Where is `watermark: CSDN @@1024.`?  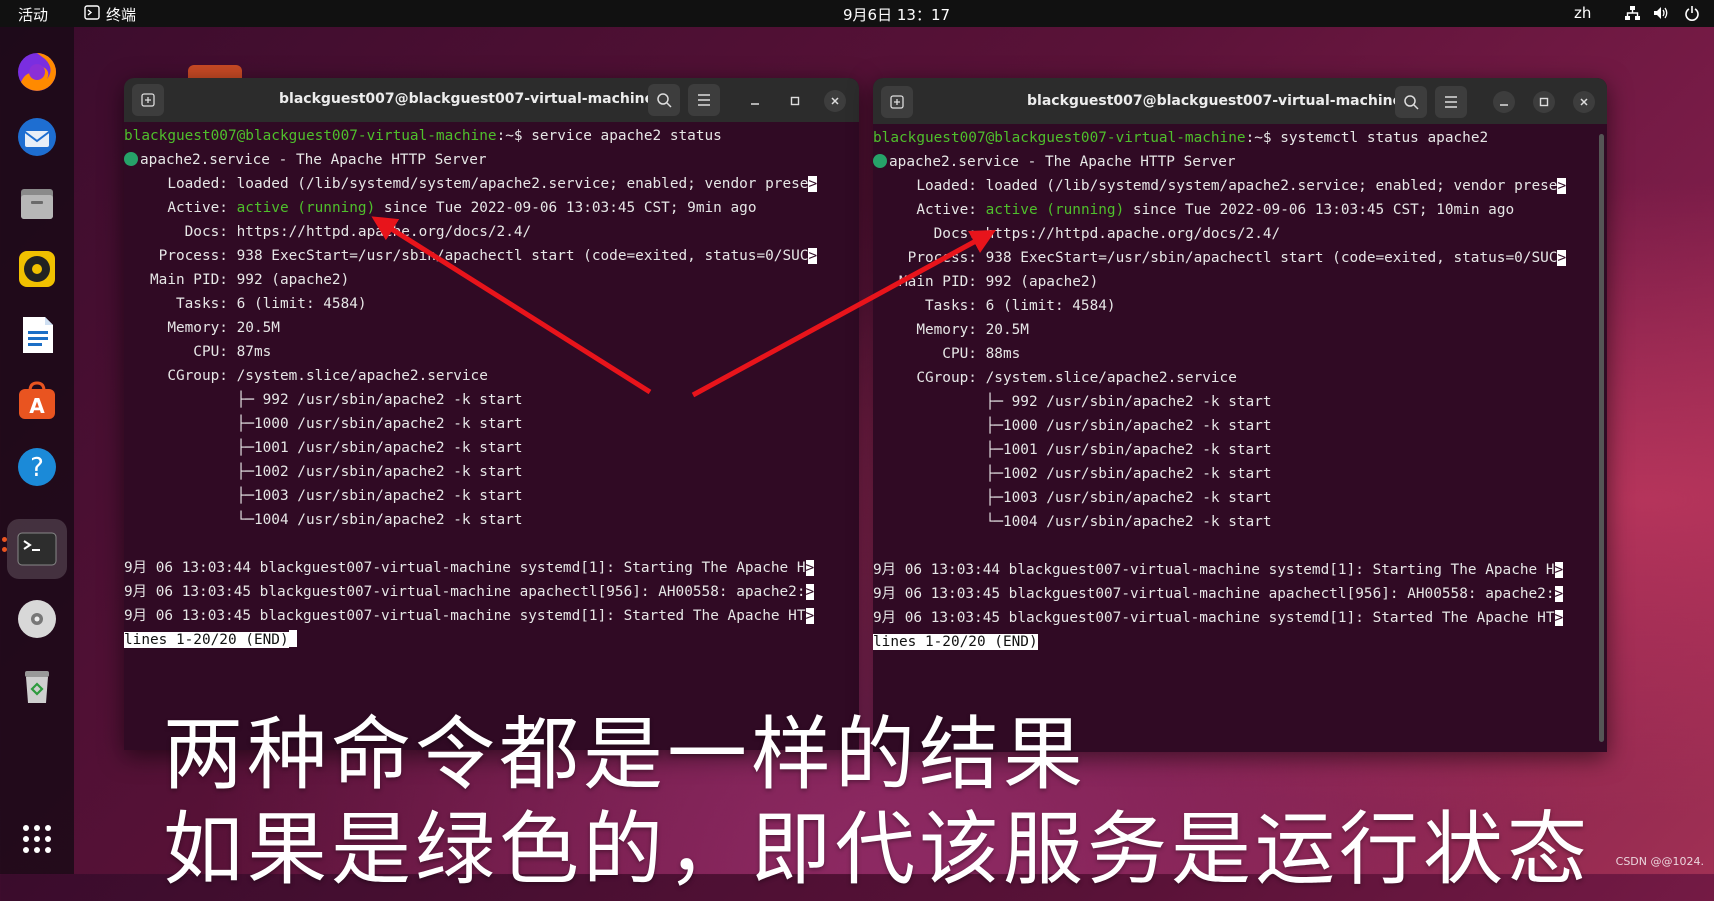 watermark: CSDN @@1024. is located at coordinates (1659, 861).